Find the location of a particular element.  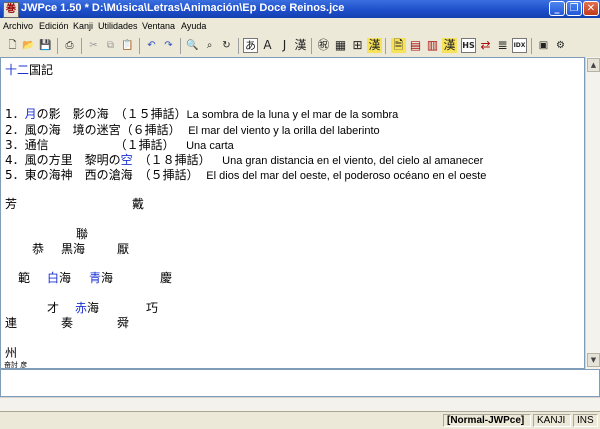

episode-japanese: 風の方里 黎明の is located at coordinates (72, 160).